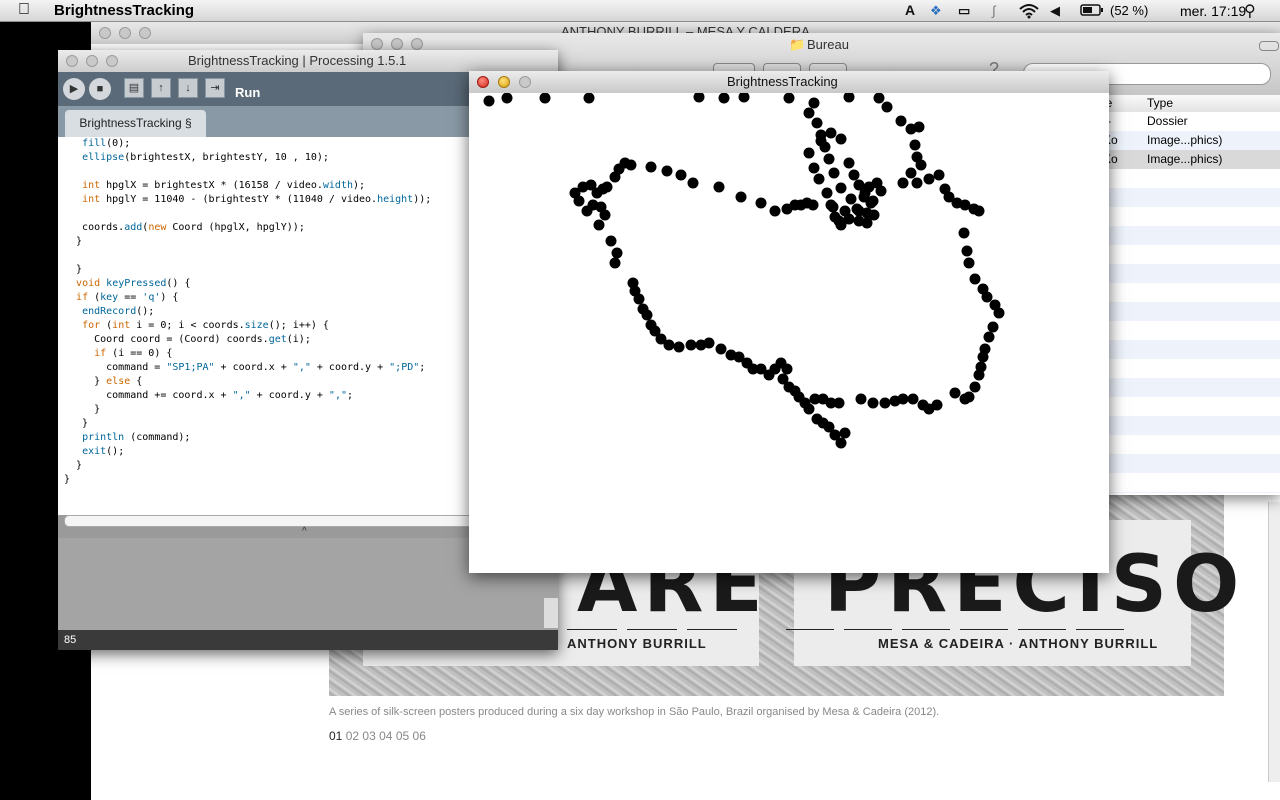  Describe the element at coordinates (1269, 46) in the screenshot. I see `toolbar-toggle-button` at that location.